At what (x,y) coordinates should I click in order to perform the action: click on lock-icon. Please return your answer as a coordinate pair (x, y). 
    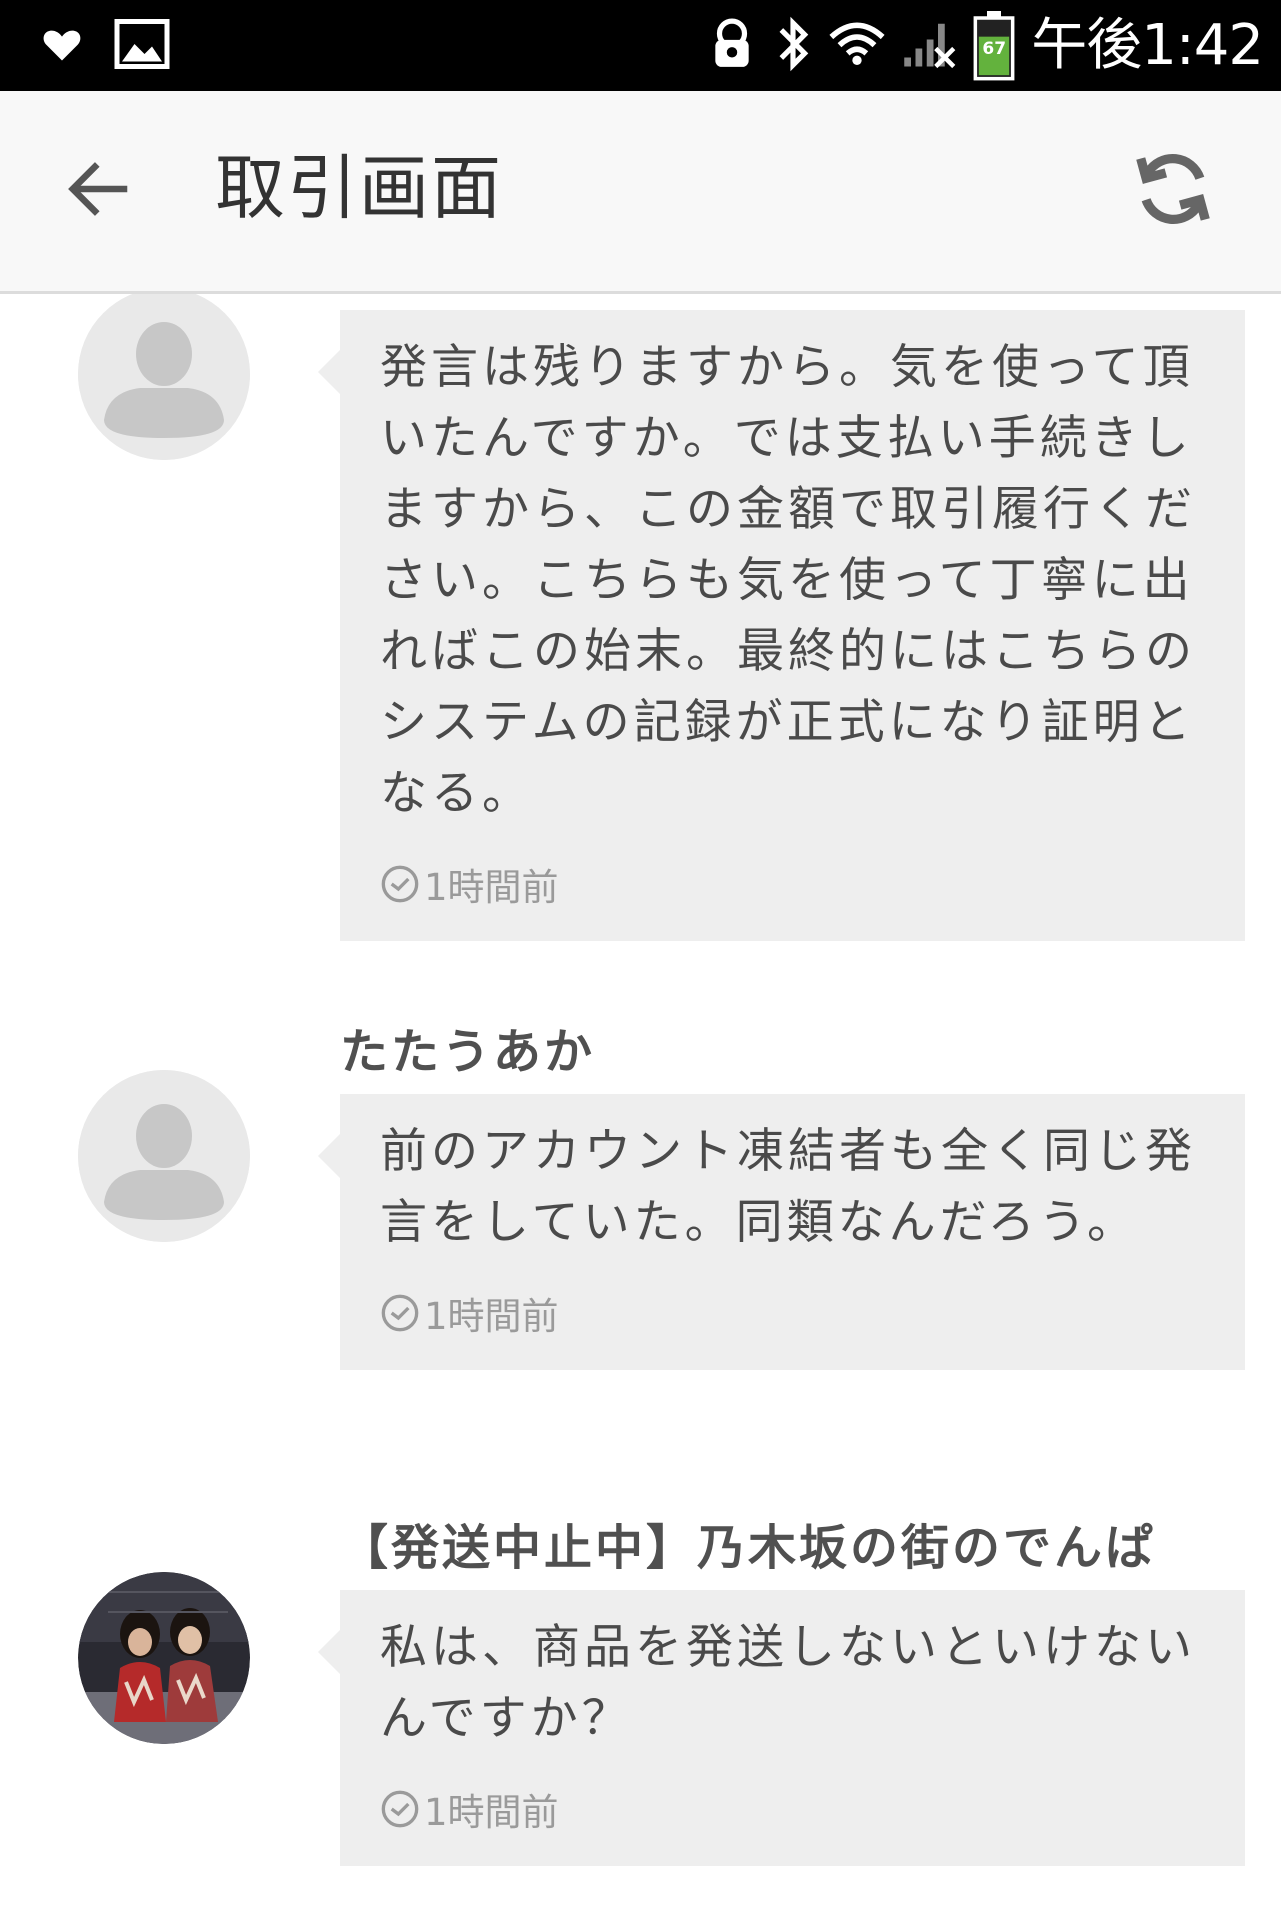
    Looking at the image, I should click on (732, 46).